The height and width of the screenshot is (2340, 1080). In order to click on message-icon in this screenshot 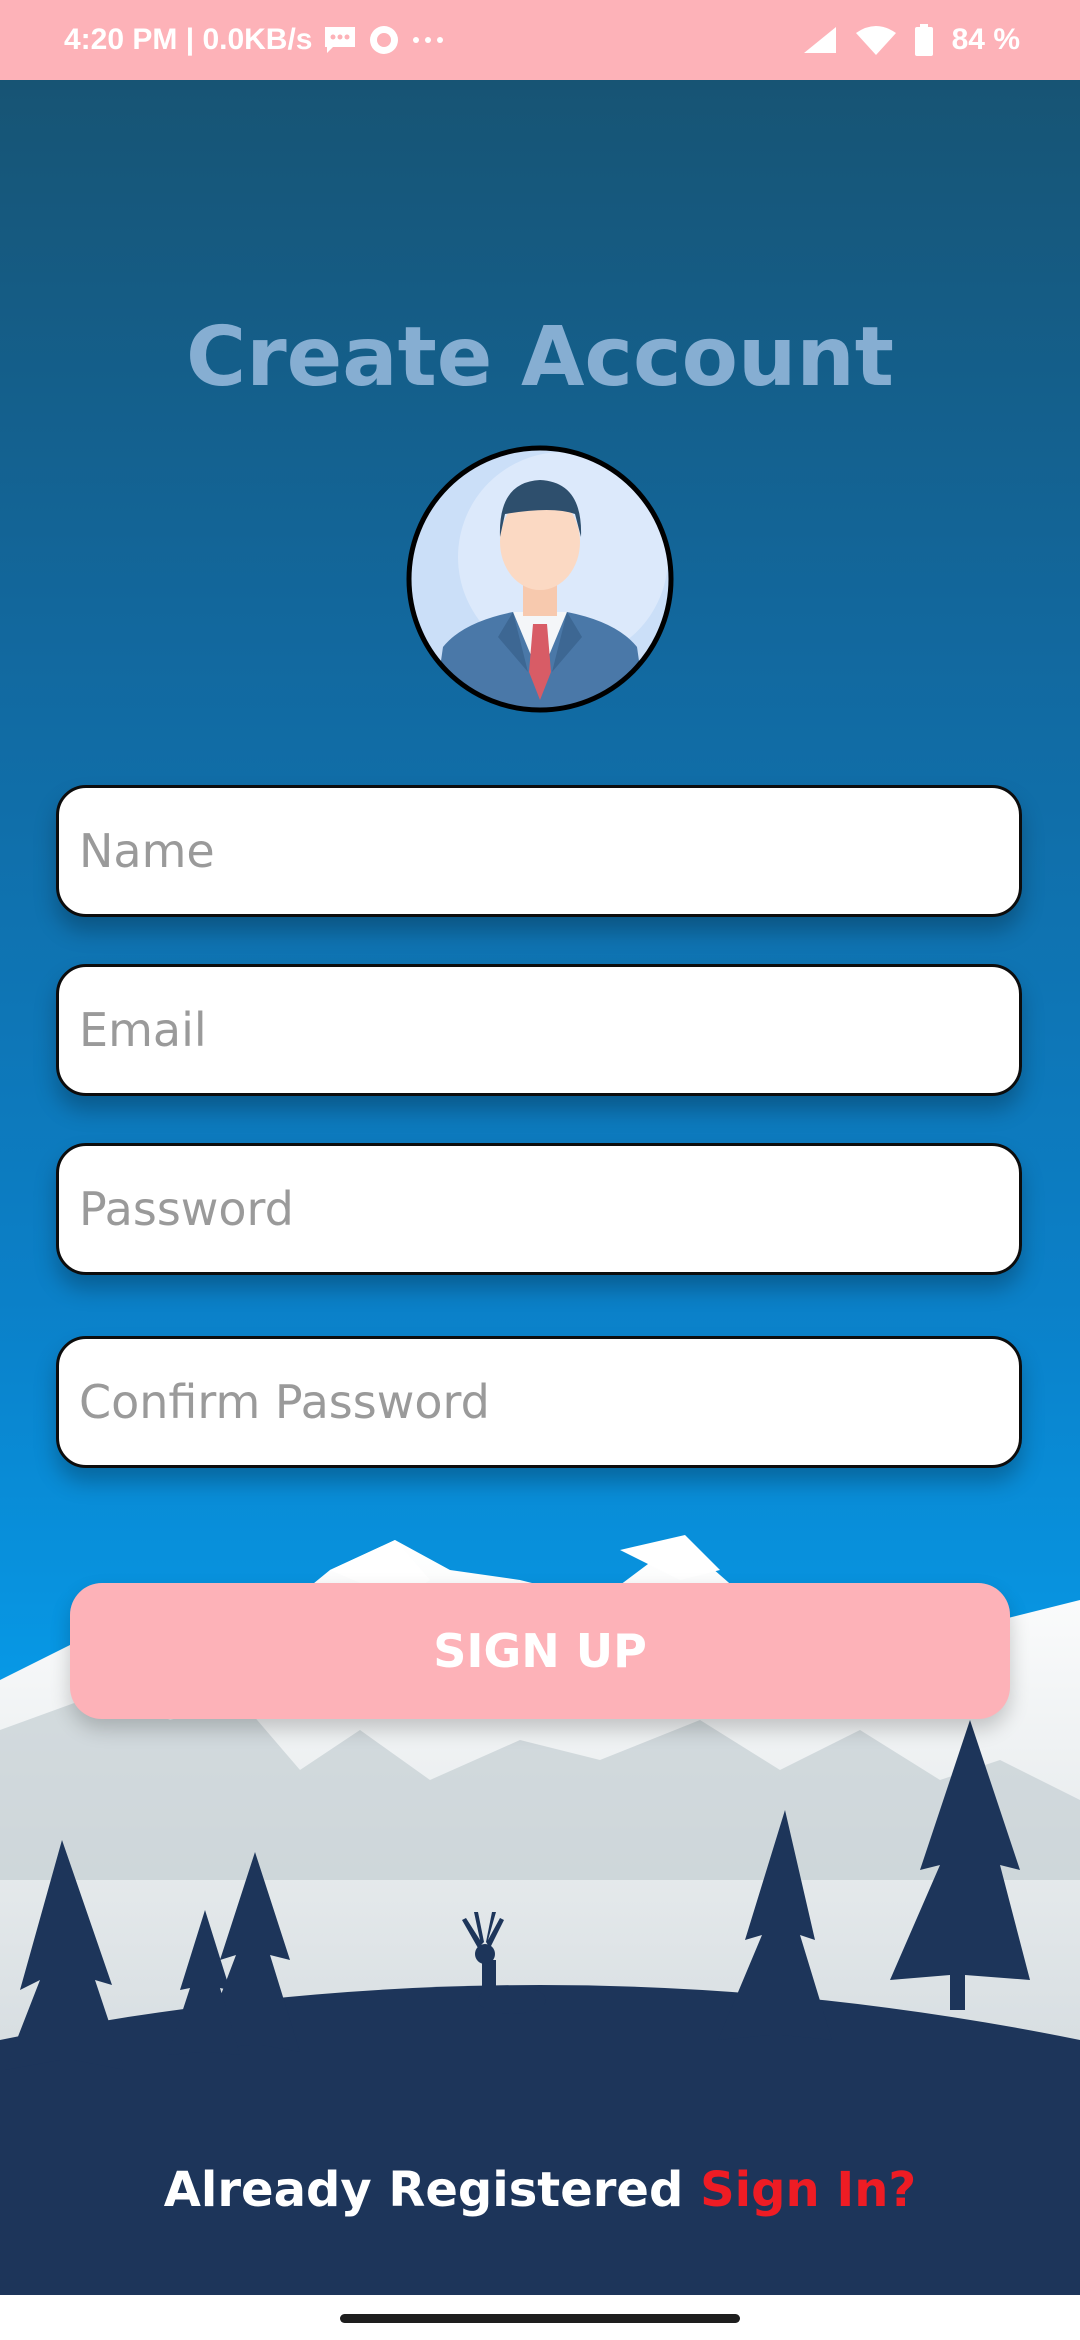, I will do `click(339, 40)`.